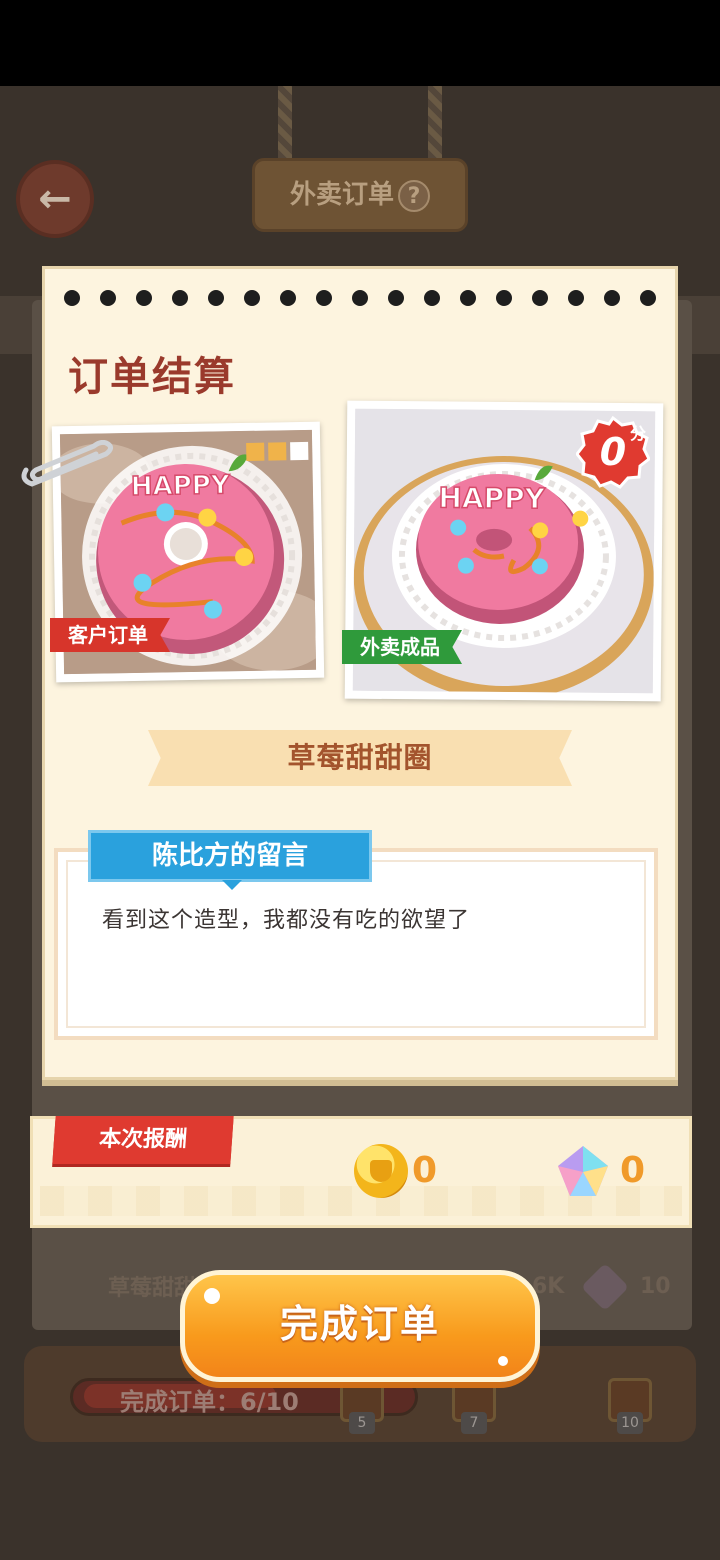 This screenshot has height=1560, width=720. What do you see at coordinates (143, 1140) in the screenshot?
I see `reward-label: 本次报酬` at bounding box center [143, 1140].